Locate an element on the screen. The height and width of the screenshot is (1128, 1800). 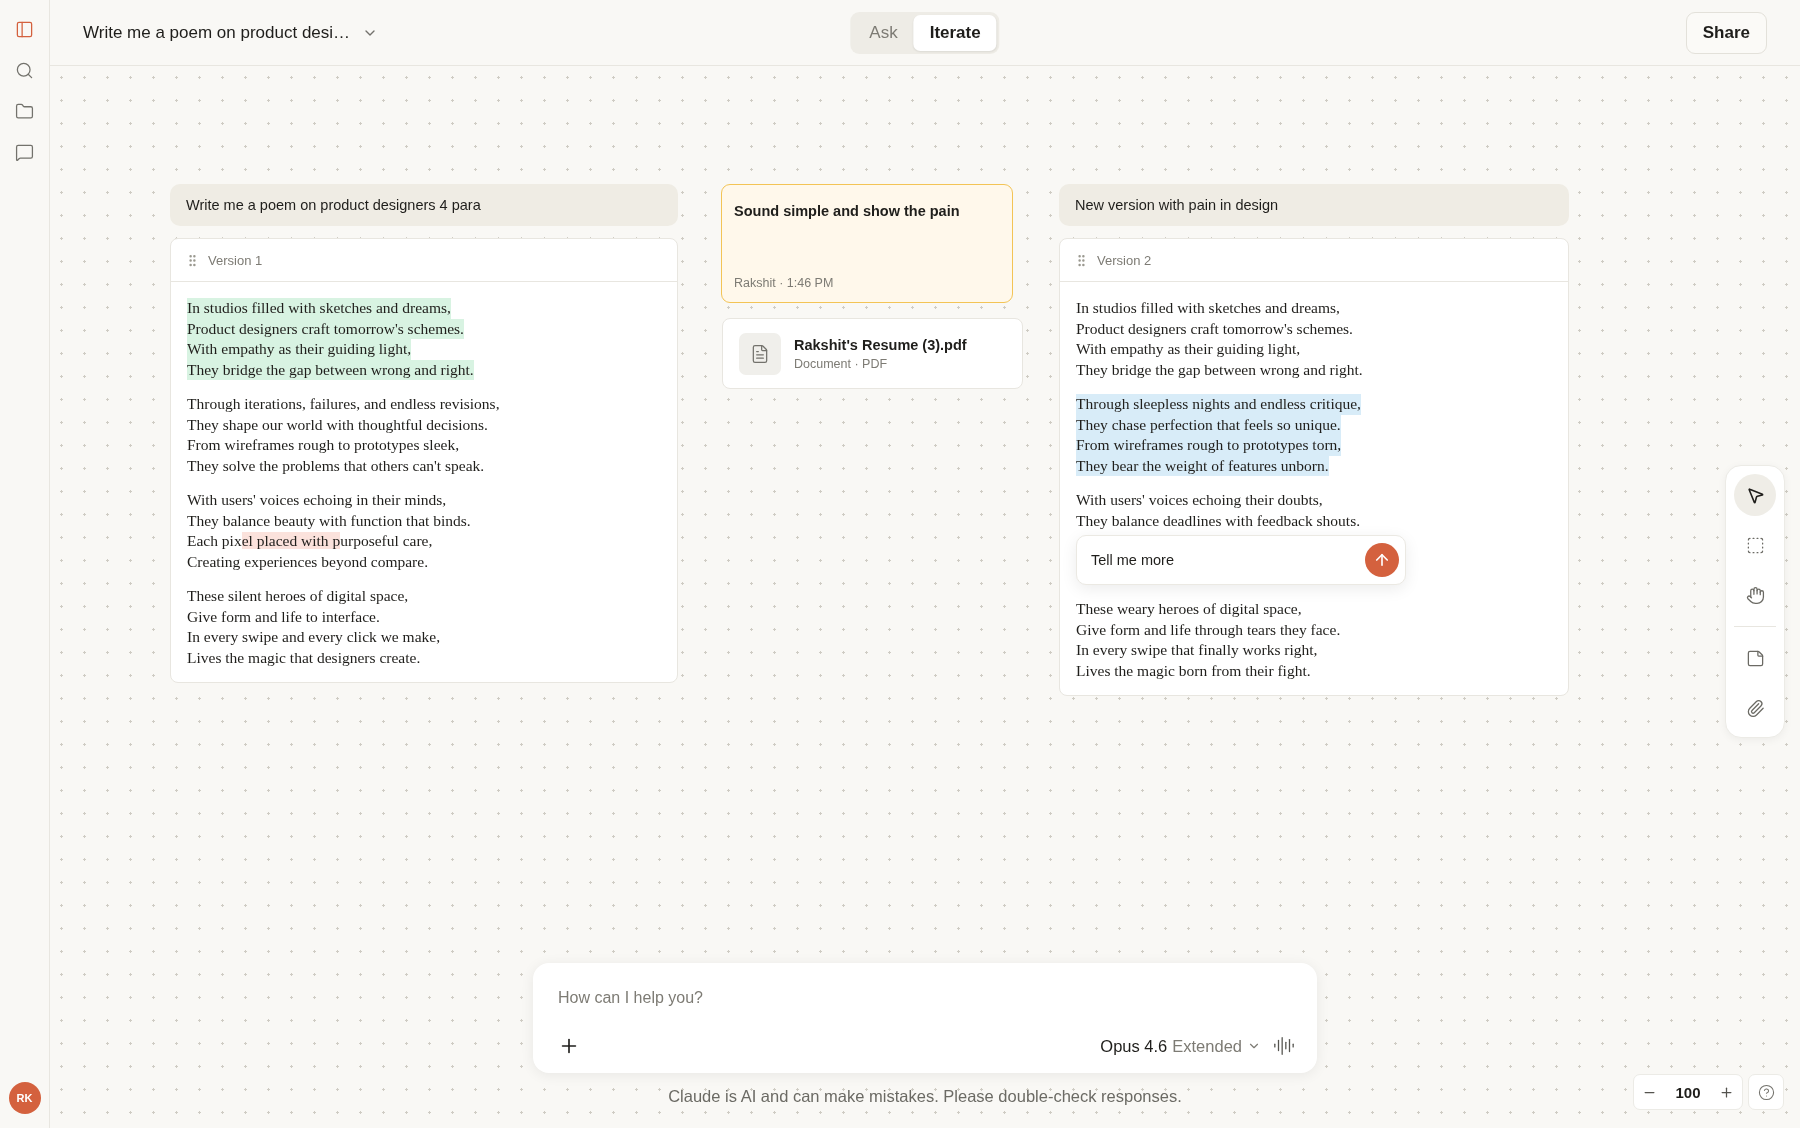
note-title: Sound simple and show the pain is located at coordinates (847, 211).